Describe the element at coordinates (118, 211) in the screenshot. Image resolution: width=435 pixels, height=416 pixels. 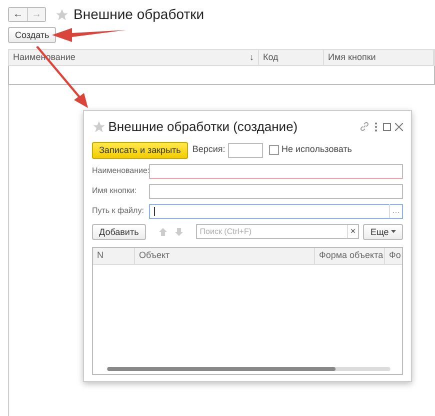
I see `field-label: Путь к файлу:` at that location.